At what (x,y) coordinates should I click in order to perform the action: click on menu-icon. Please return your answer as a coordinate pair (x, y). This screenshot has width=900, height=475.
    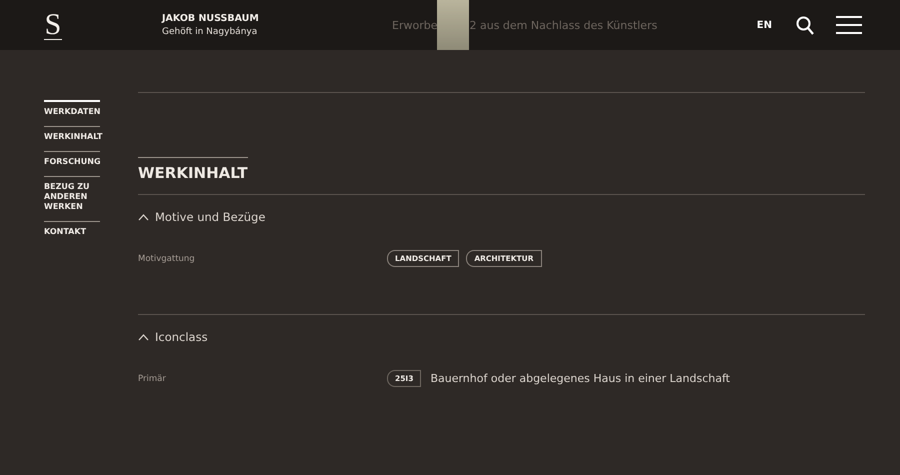
    Looking at the image, I should click on (849, 25).